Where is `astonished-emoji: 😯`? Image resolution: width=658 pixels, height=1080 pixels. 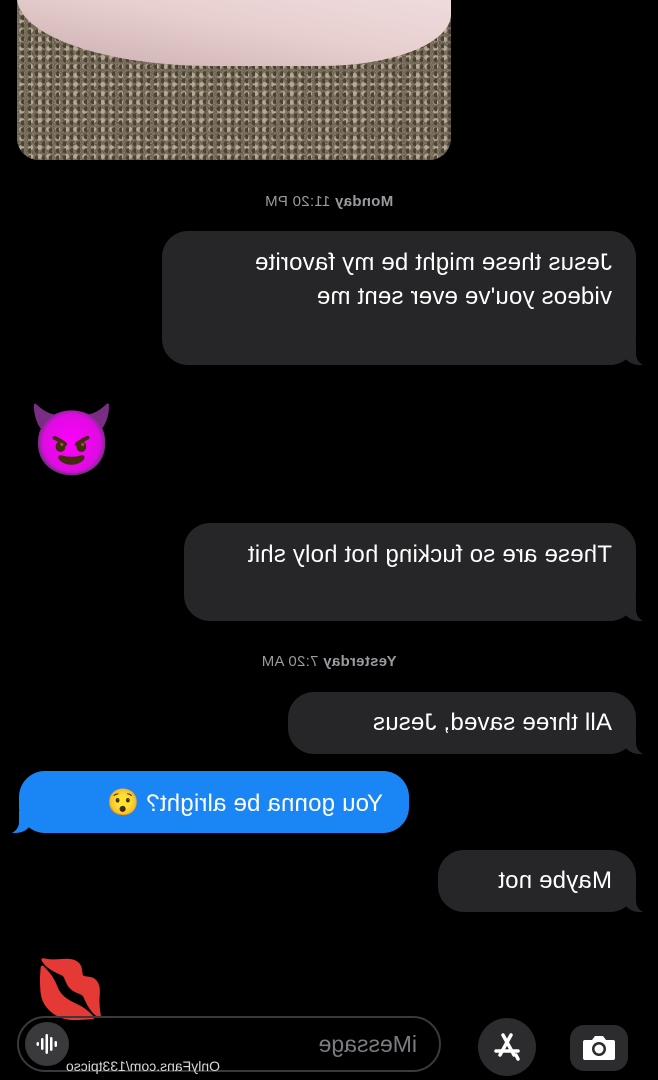 astonished-emoji: 😯 is located at coordinates (123, 802).